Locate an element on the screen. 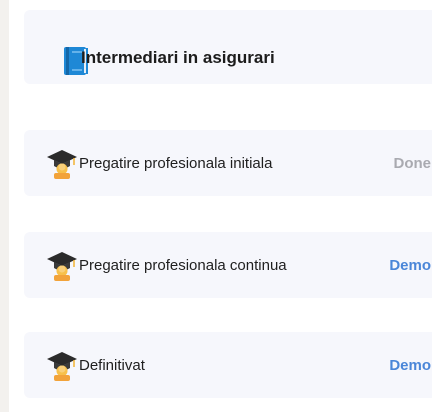 Image resolution: width=432 pixels, height=412 pixels. item-label: Pregatire profesionala continua is located at coordinates (183, 265).